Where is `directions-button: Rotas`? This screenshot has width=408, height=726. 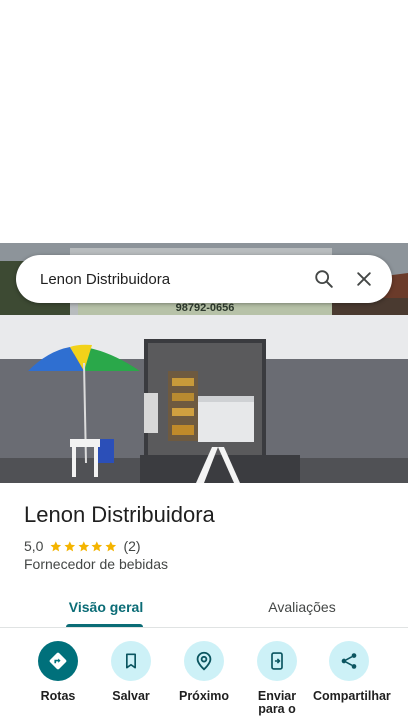 directions-button: Rotas is located at coordinates (58, 672).